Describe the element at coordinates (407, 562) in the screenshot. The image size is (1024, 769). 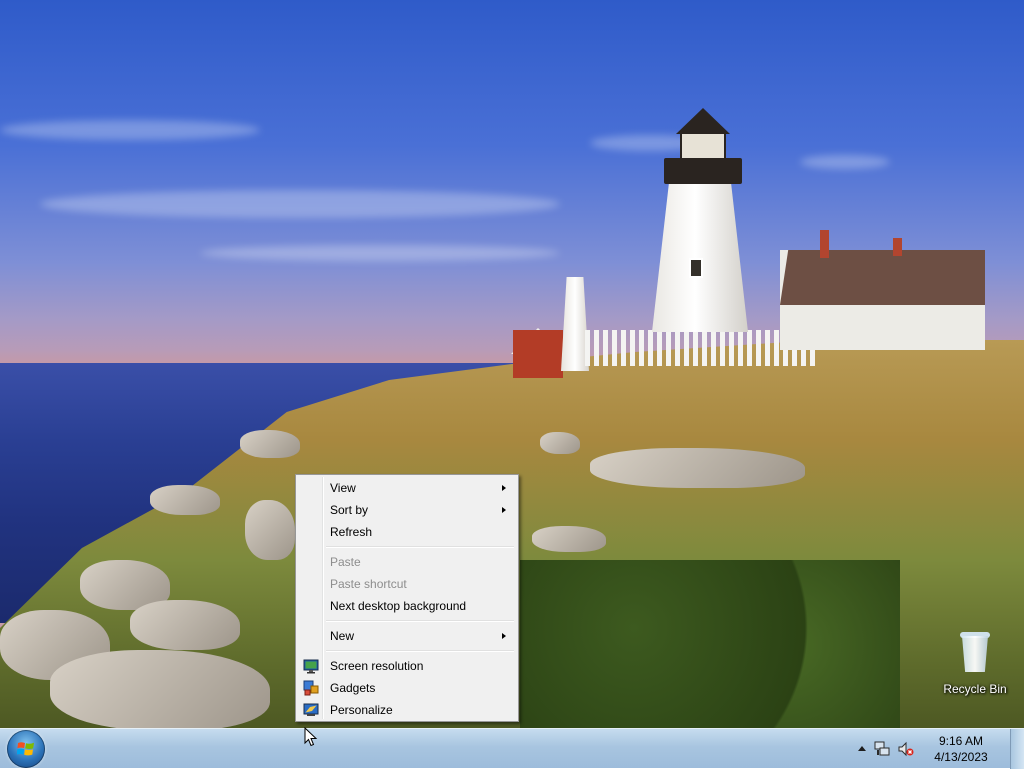
I see `menu-item-paste: Paste` at that location.